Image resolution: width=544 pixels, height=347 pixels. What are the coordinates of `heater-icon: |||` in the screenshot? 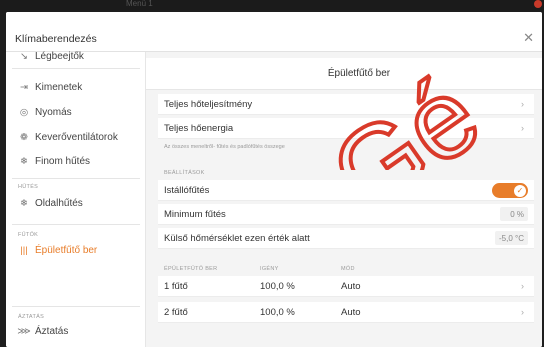 It's located at (24, 250).